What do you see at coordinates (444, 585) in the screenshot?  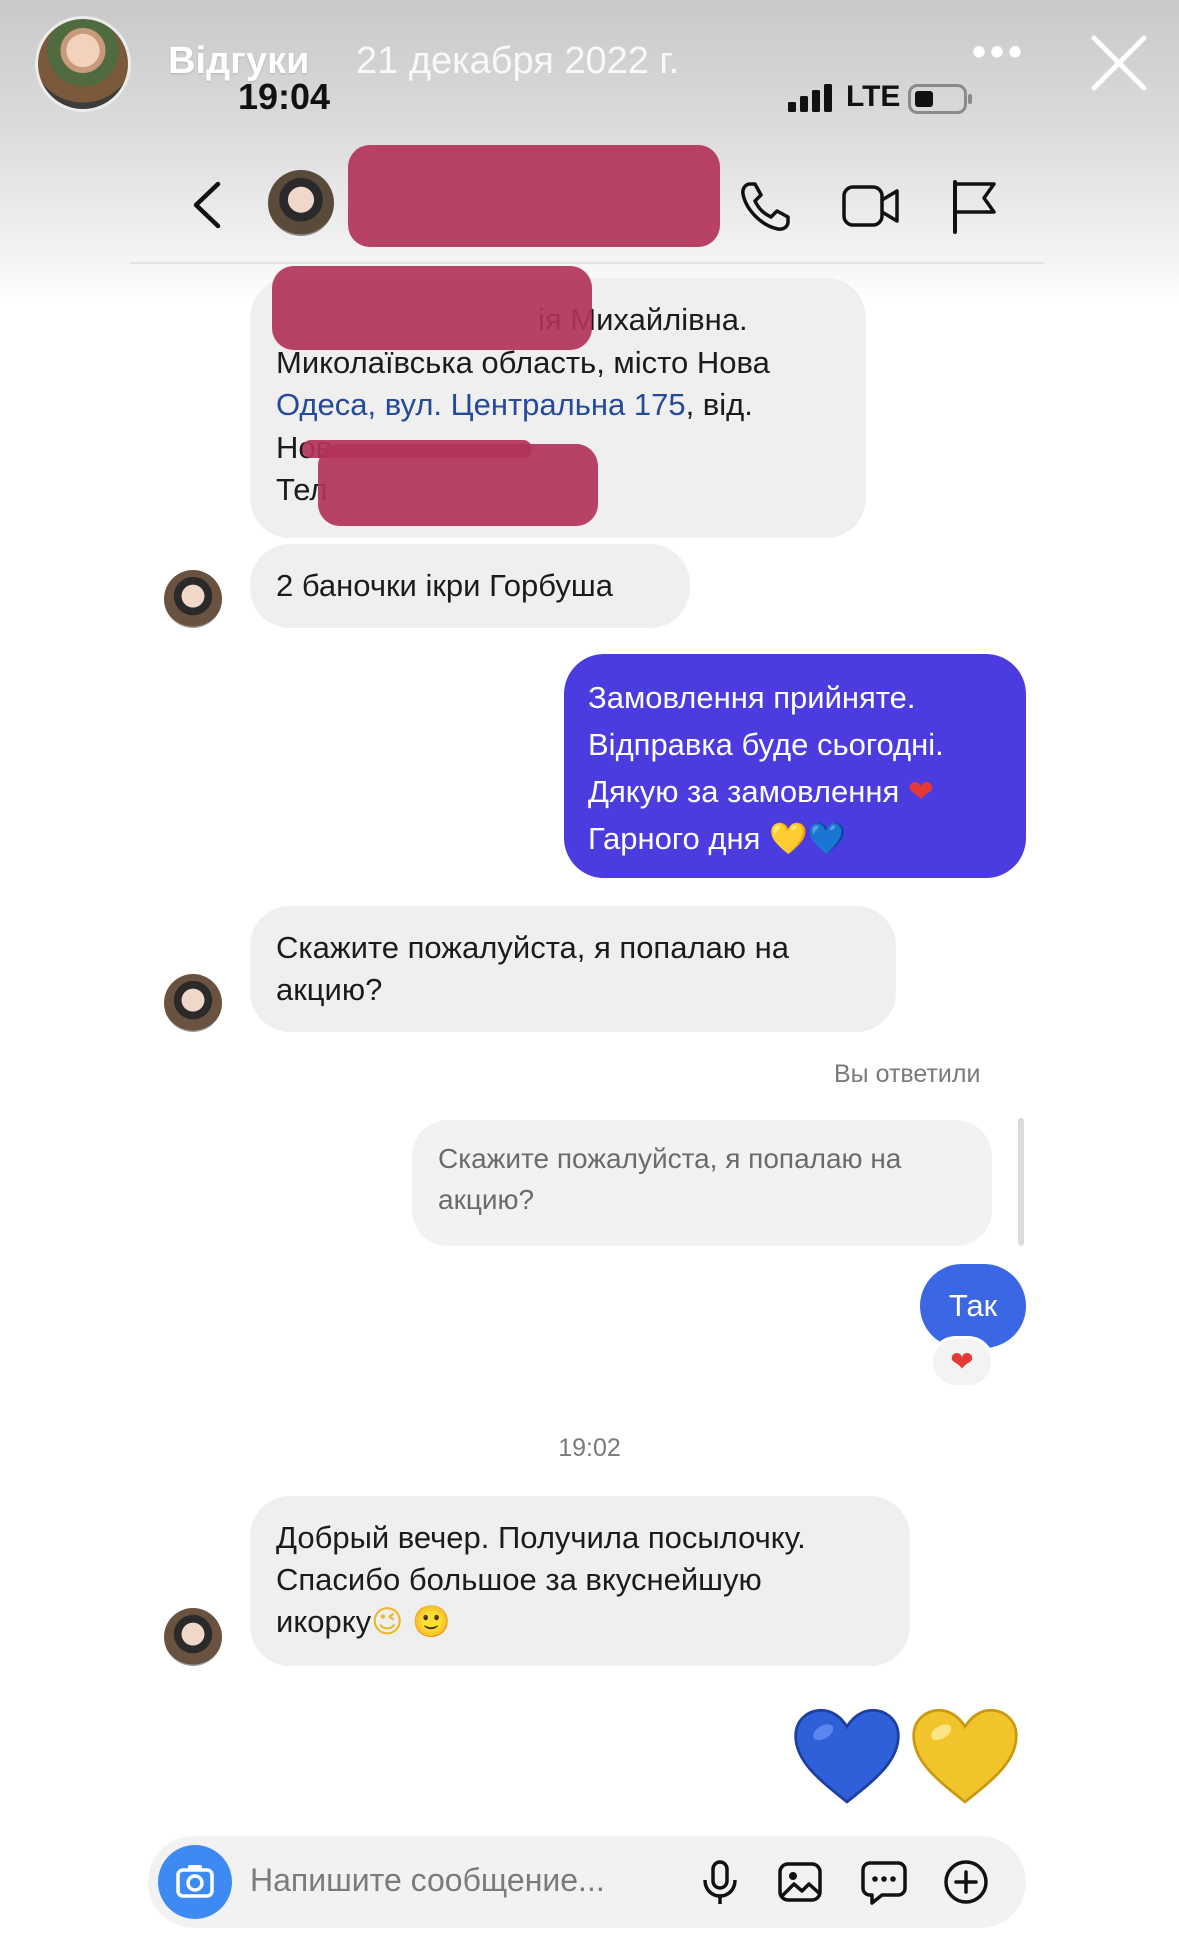 I see `message-order-text: 2 баночки ікри Горбуша` at bounding box center [444, 585].